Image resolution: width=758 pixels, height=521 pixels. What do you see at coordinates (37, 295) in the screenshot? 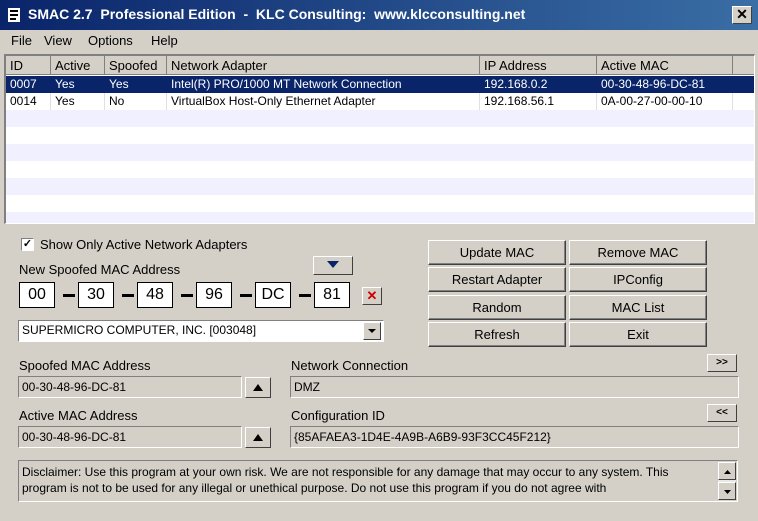
I see `mac-octet-input-1: 00` at bounding box center [37, 295].